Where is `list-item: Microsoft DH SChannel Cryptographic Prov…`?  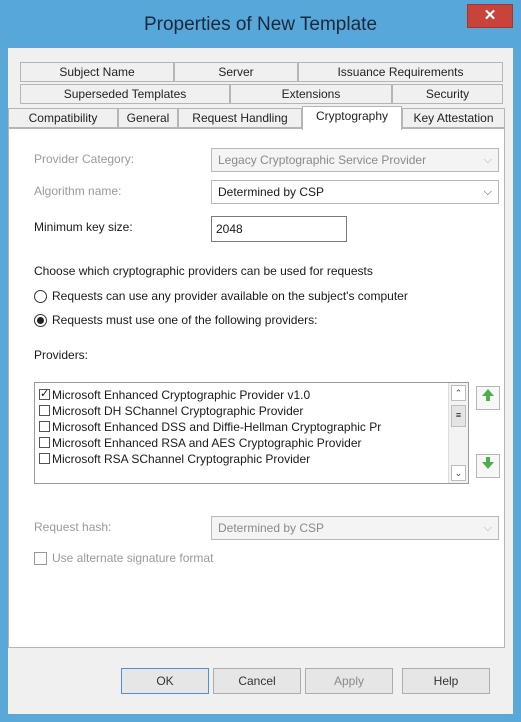 list-item: Microsoft DH SChannel Cryptographic Prov… is located at coordinates (171, 411).